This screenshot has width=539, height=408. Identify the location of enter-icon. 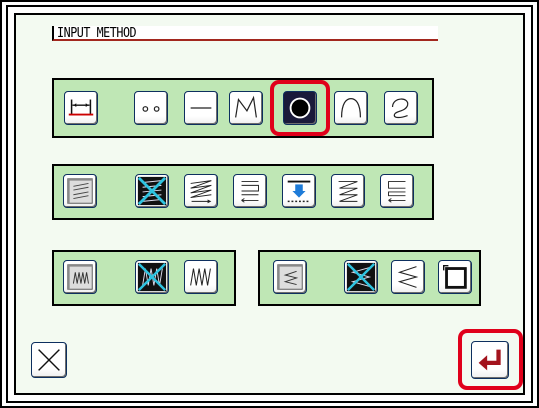
(489, 360).